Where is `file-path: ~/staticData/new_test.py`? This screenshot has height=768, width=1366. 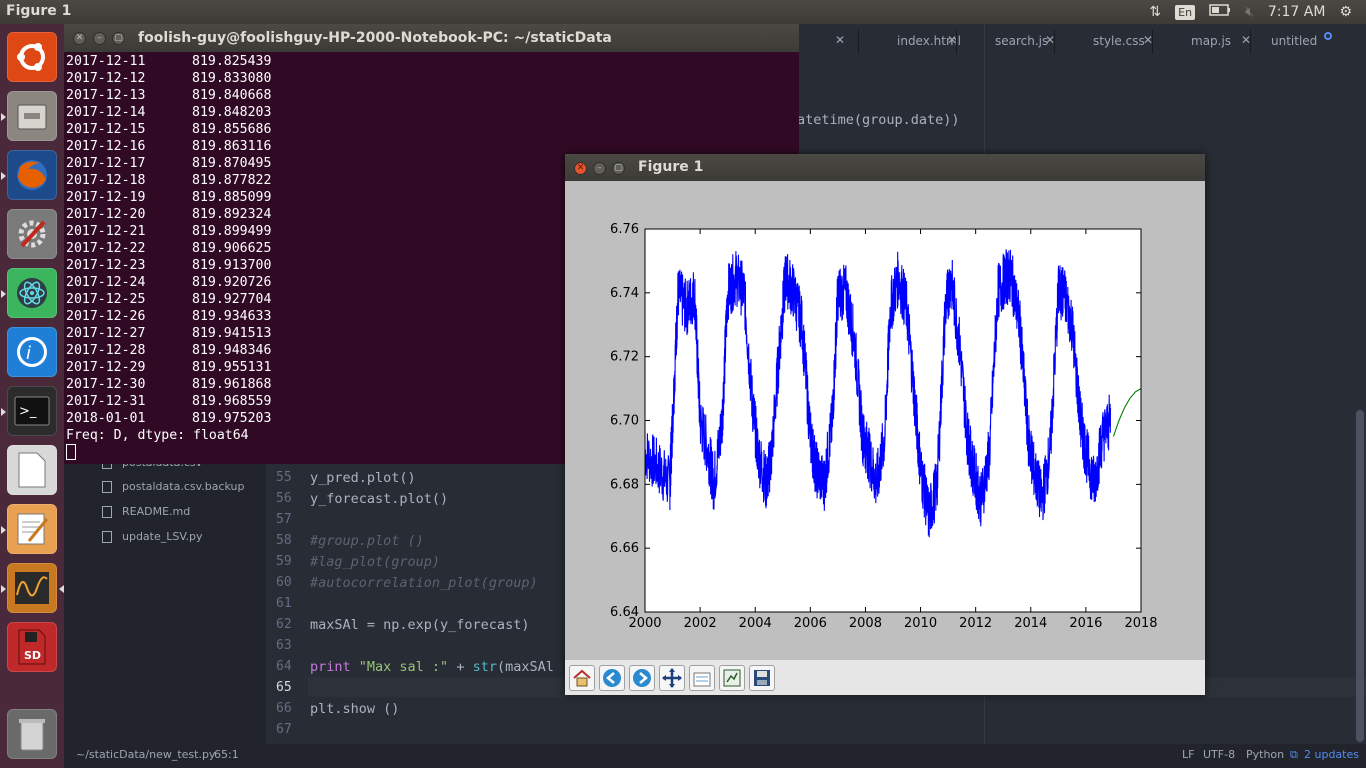 file-path: ~/staticData/new_test.py is located at coordinates (145, 754).